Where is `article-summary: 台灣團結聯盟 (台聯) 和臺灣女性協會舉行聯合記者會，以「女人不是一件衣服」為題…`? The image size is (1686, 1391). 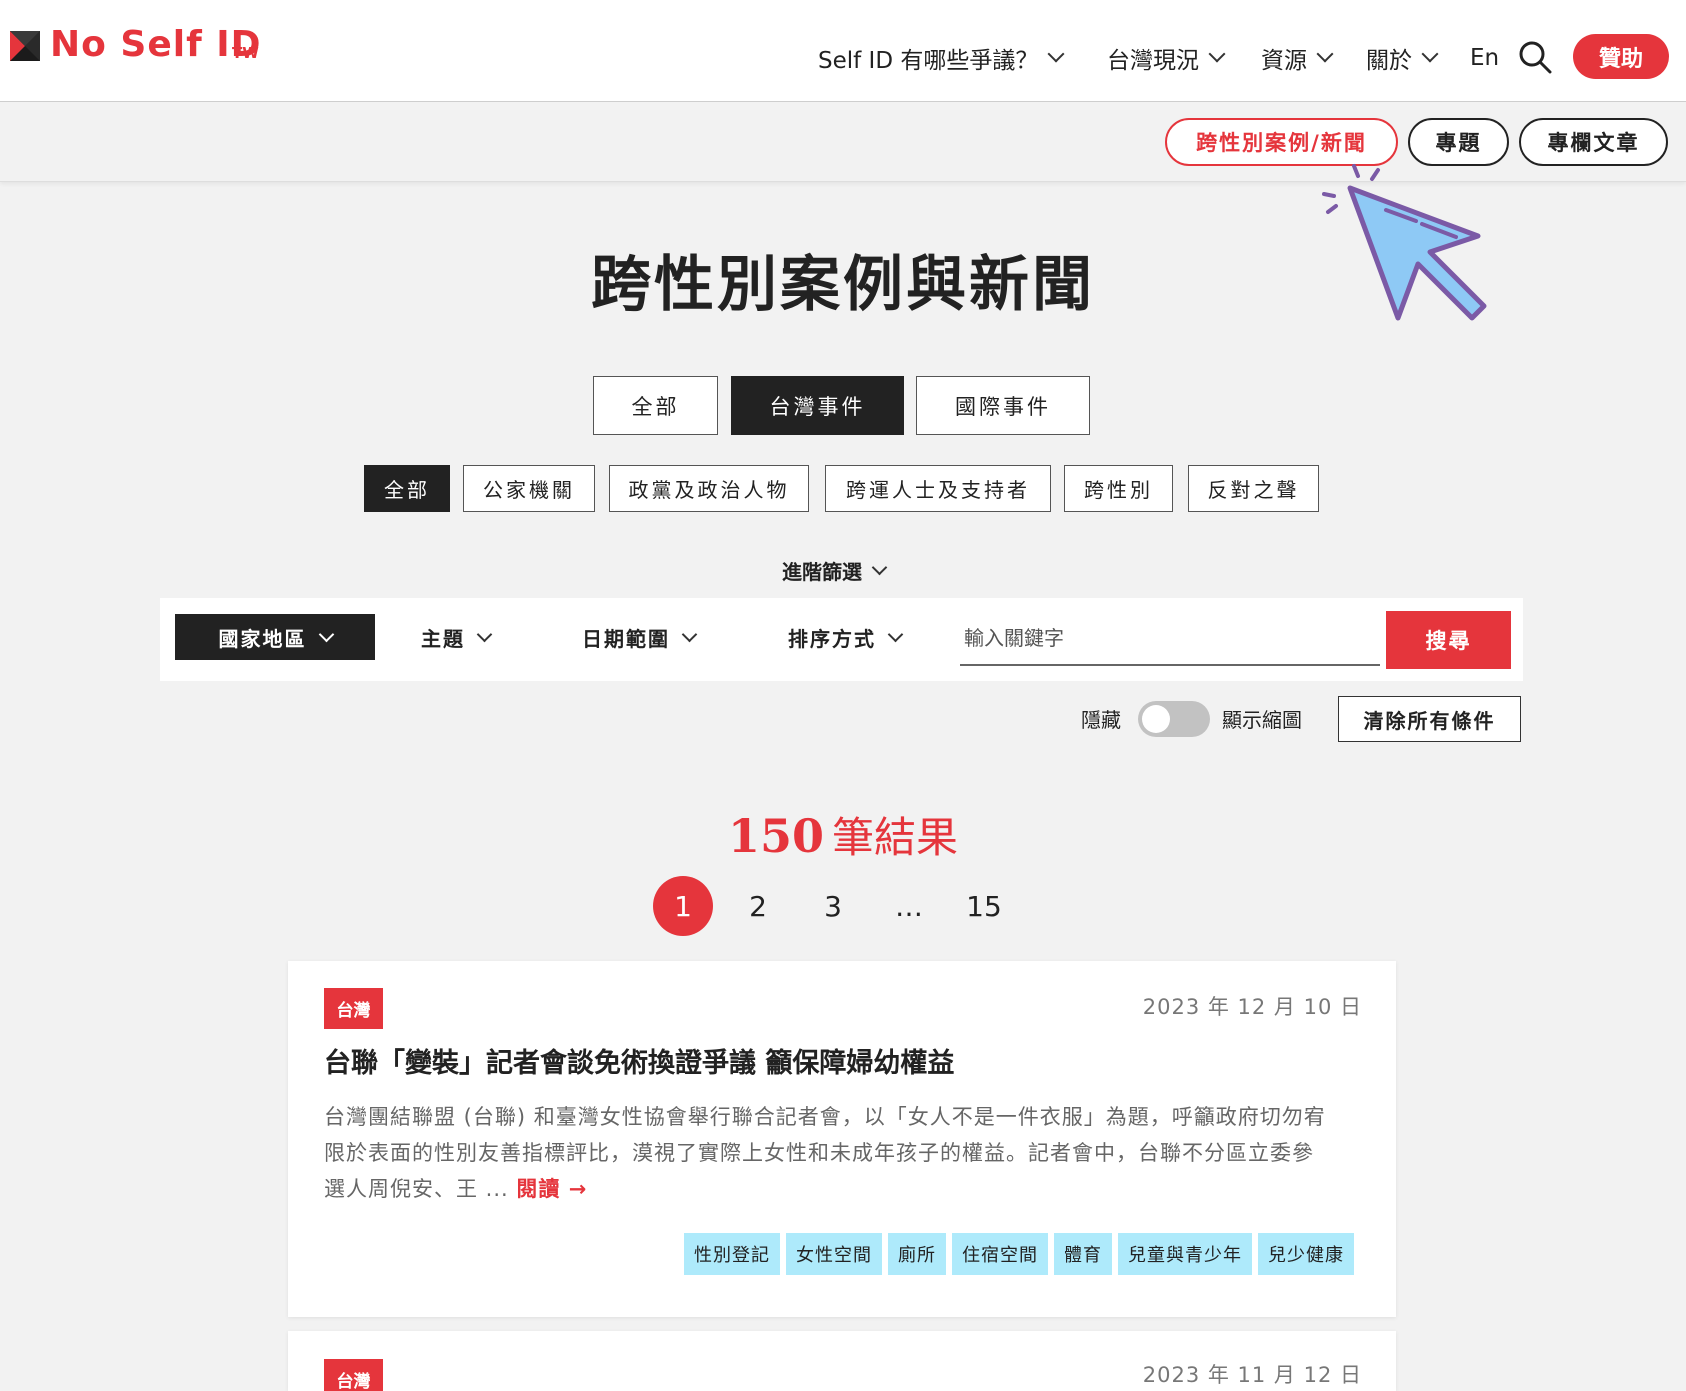 article-summary: 台灣團結聯盟 (台聯) 和臺灣女性協會舉行聯合記者會，以「女人不是一件衣服」為題… is located at coordinates (829, 1153).